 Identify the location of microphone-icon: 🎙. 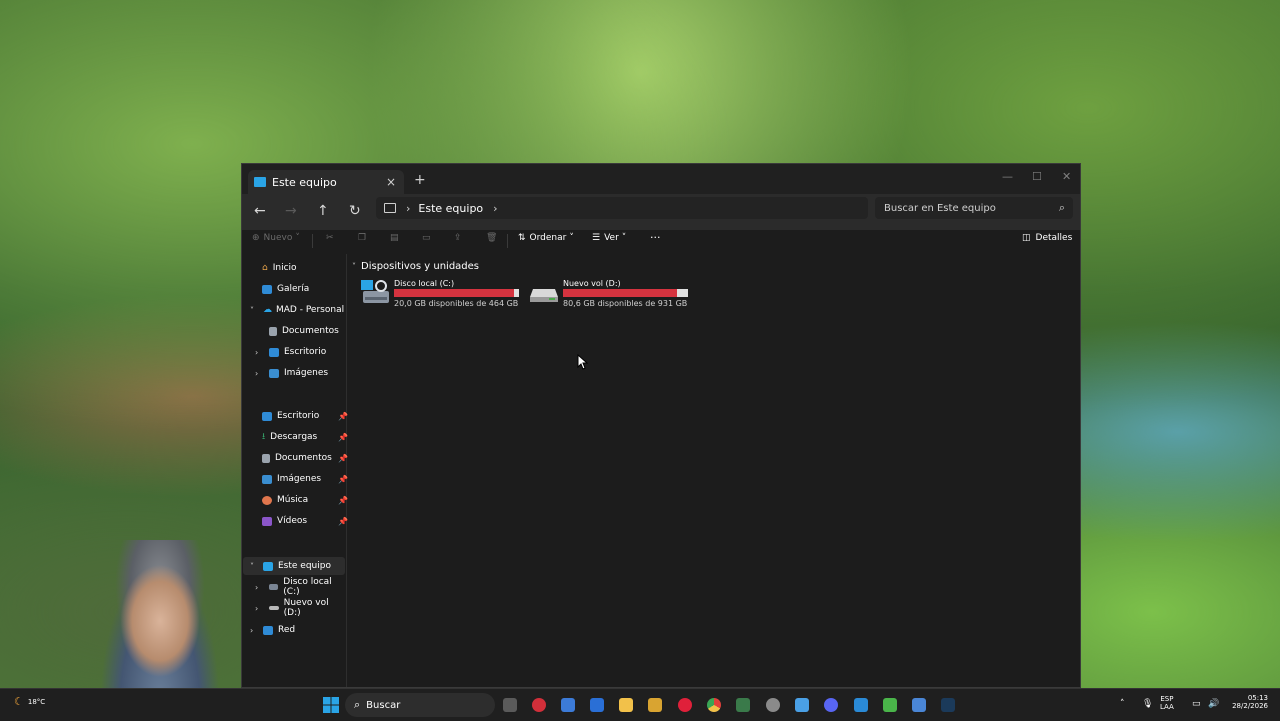
(1147, 704).